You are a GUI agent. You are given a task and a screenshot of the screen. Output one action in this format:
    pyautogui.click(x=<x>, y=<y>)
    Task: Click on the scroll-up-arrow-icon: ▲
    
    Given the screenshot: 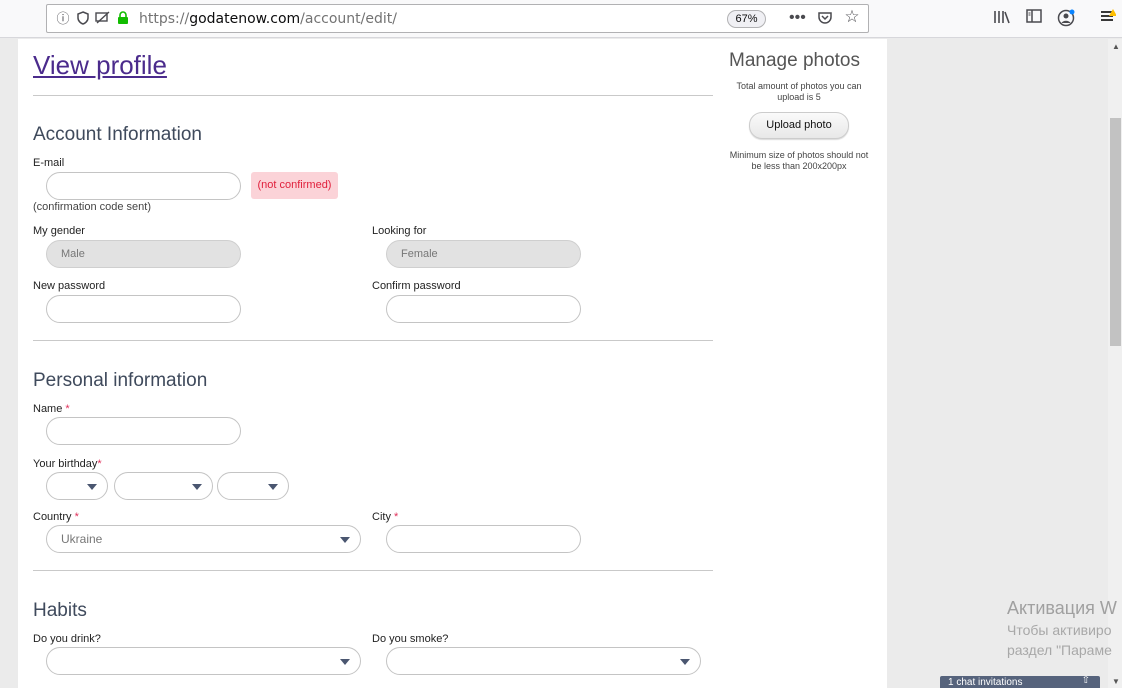 What is the action you would take?
    pyautogui.click(x=1116, y=46)
    